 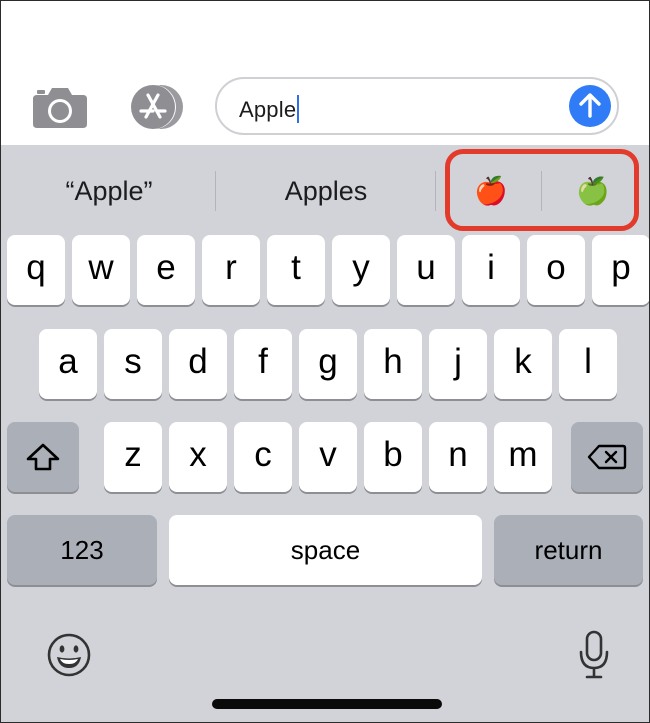 What do you see at coordinates (417, 106) in the screenshot?
I see `message-text-field: Apple` at bounding box center [417, 106].